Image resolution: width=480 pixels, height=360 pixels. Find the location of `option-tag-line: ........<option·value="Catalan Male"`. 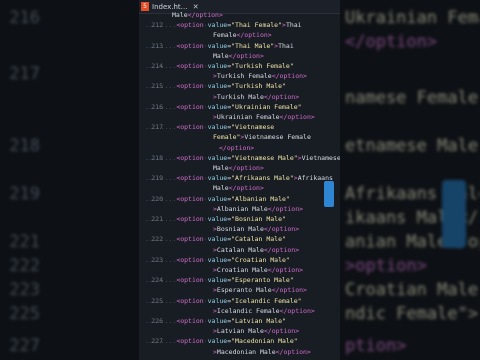

option-tag-line: ........<option·value="Catalan Male" is located at coordinates (215, 239).